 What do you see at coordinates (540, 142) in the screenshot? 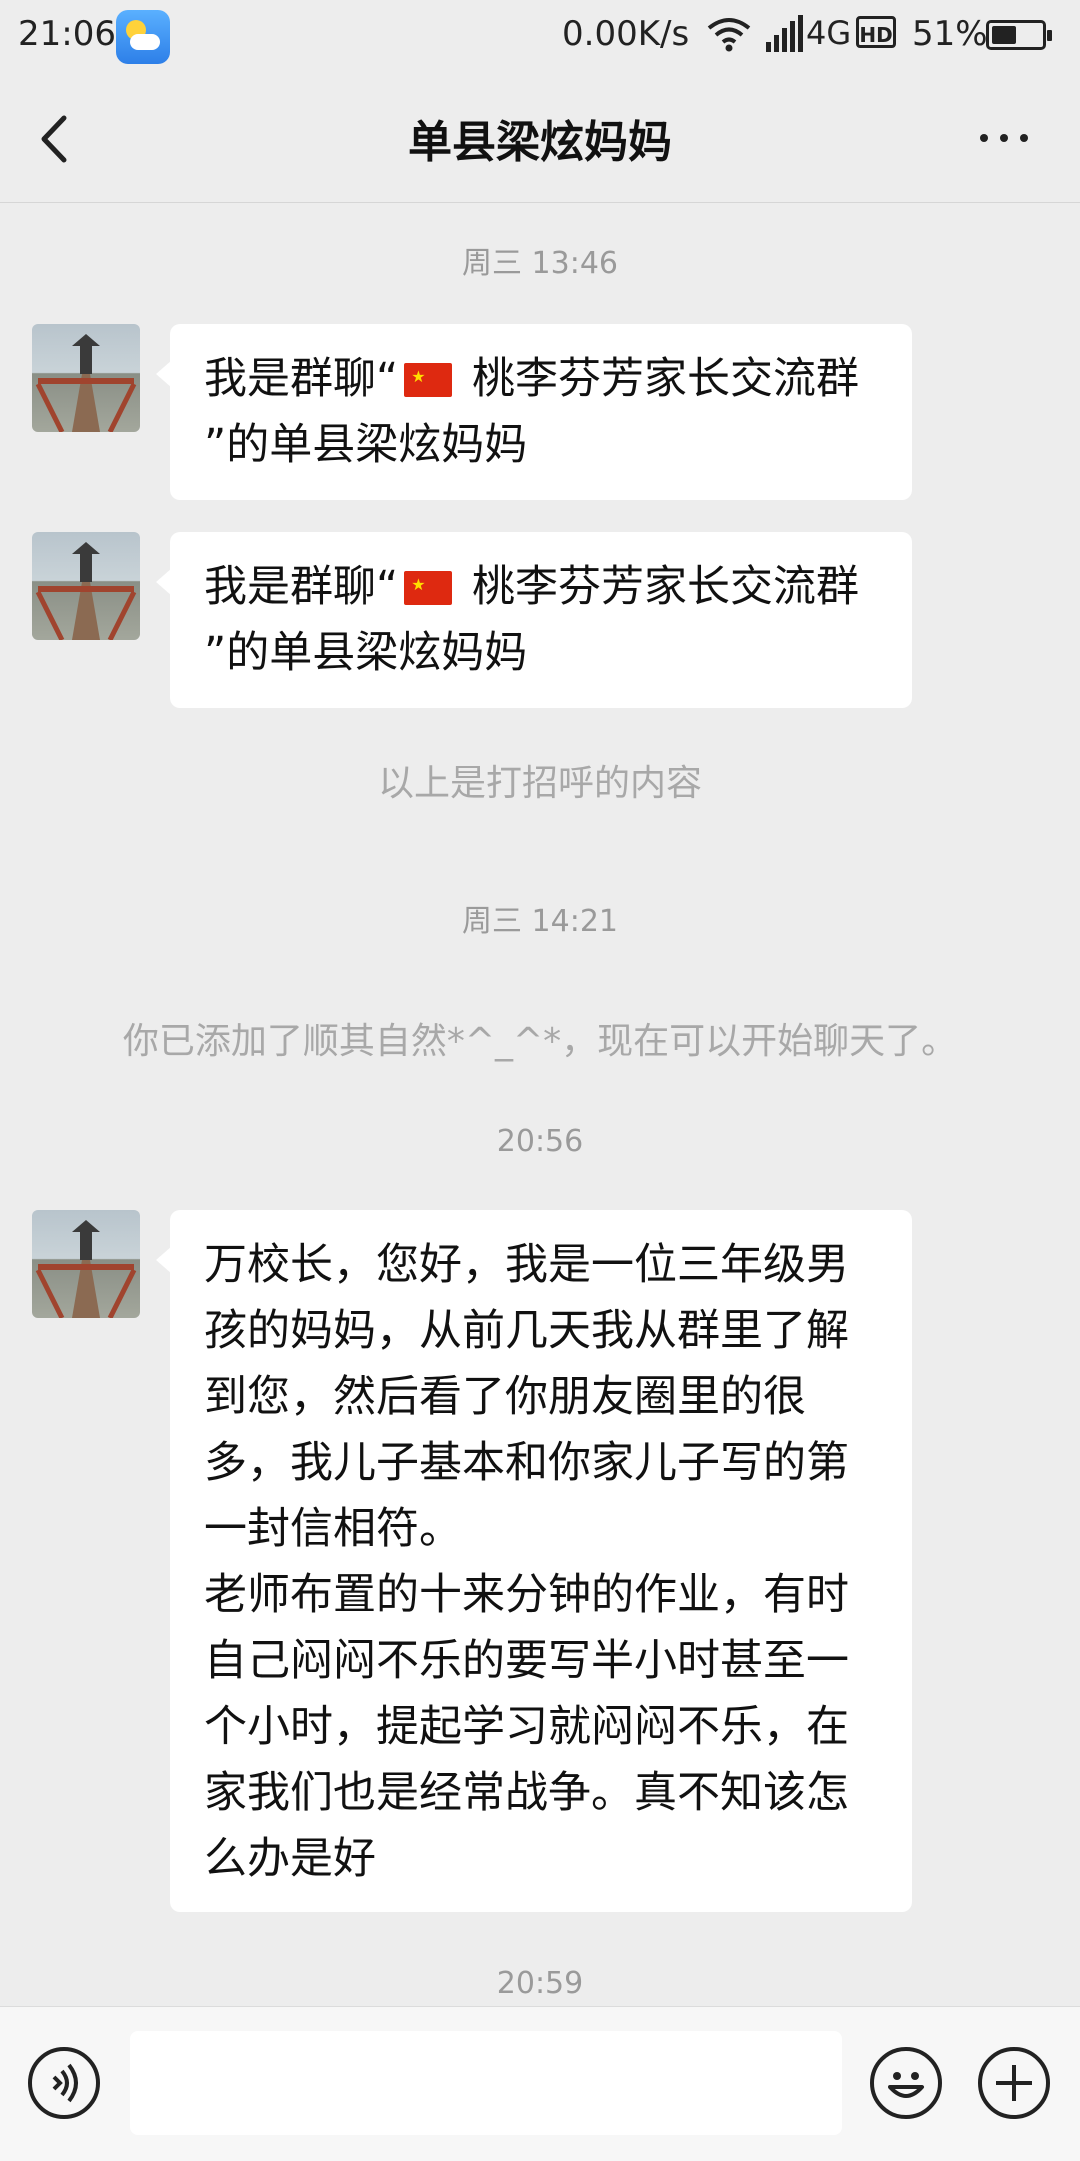
I see `page-title: 单县梁炫妈妈` at bounding box center [540, 142].